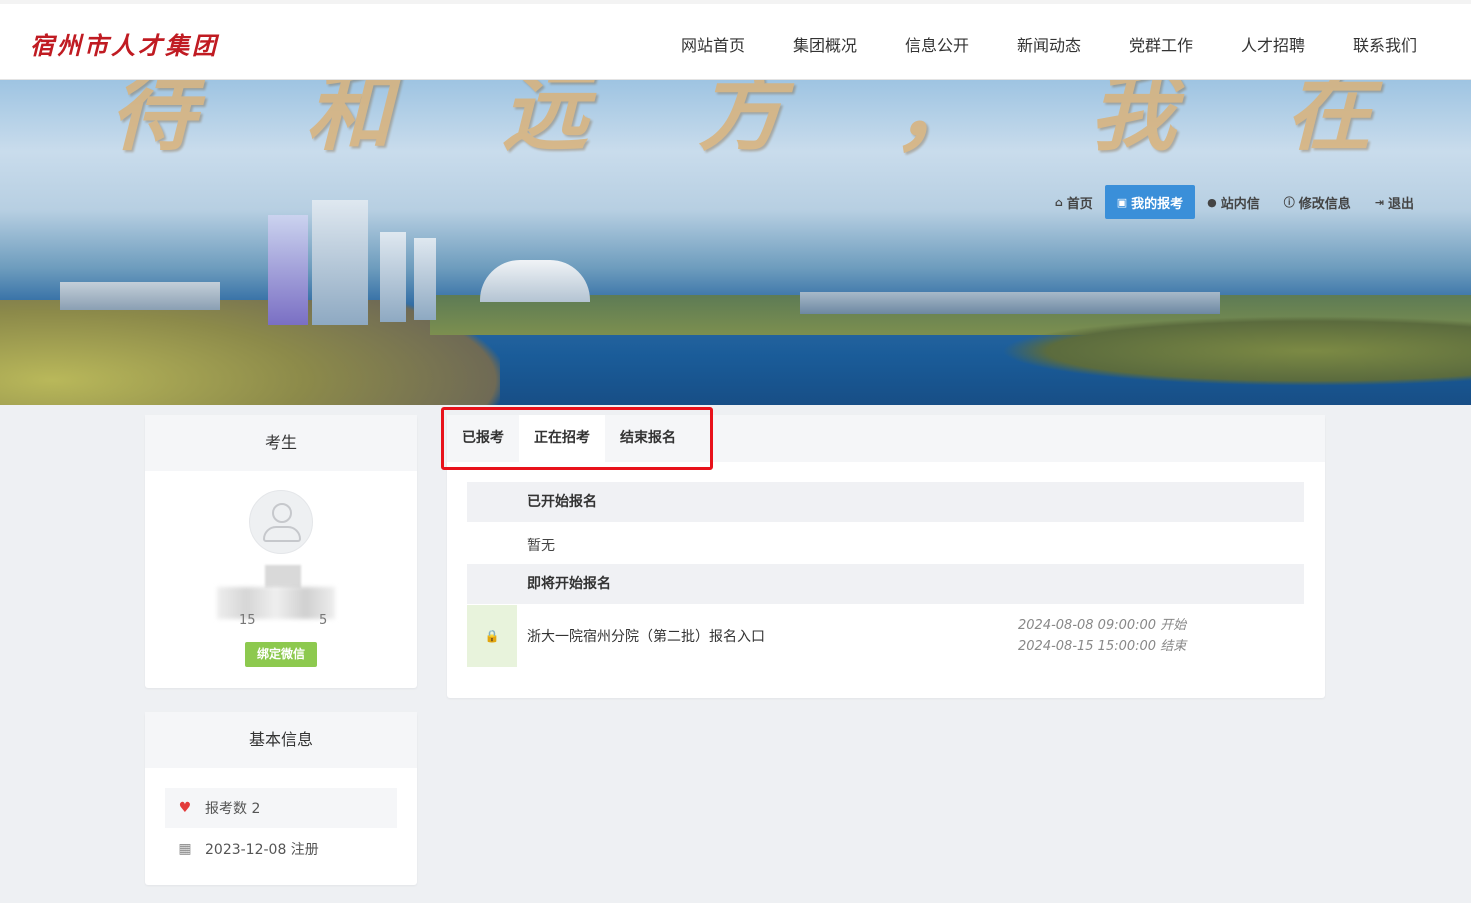 This screenshot has height=903, width=1471. I want to click on bind-wechat-button: 绑定微信, so click(281, 654).